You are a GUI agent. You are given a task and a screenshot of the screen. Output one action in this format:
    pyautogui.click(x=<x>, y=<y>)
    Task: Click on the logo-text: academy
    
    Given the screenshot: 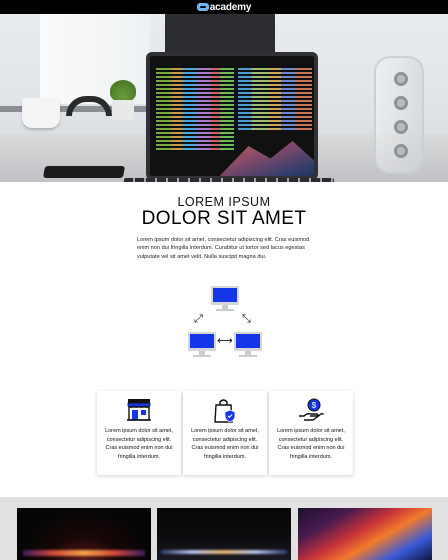 What is the action you would take?
    pyautogui.click(x=230, y=7)
    